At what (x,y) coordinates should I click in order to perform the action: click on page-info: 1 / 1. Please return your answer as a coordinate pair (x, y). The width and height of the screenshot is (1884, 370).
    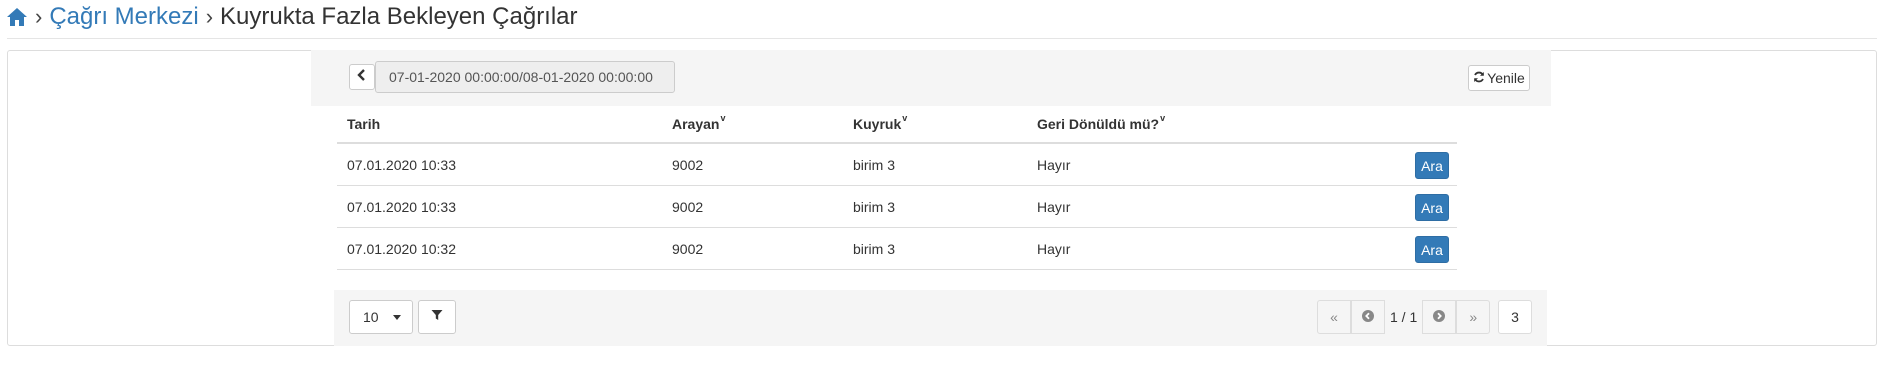
    Looking at the image, I should click on (1404, 317).